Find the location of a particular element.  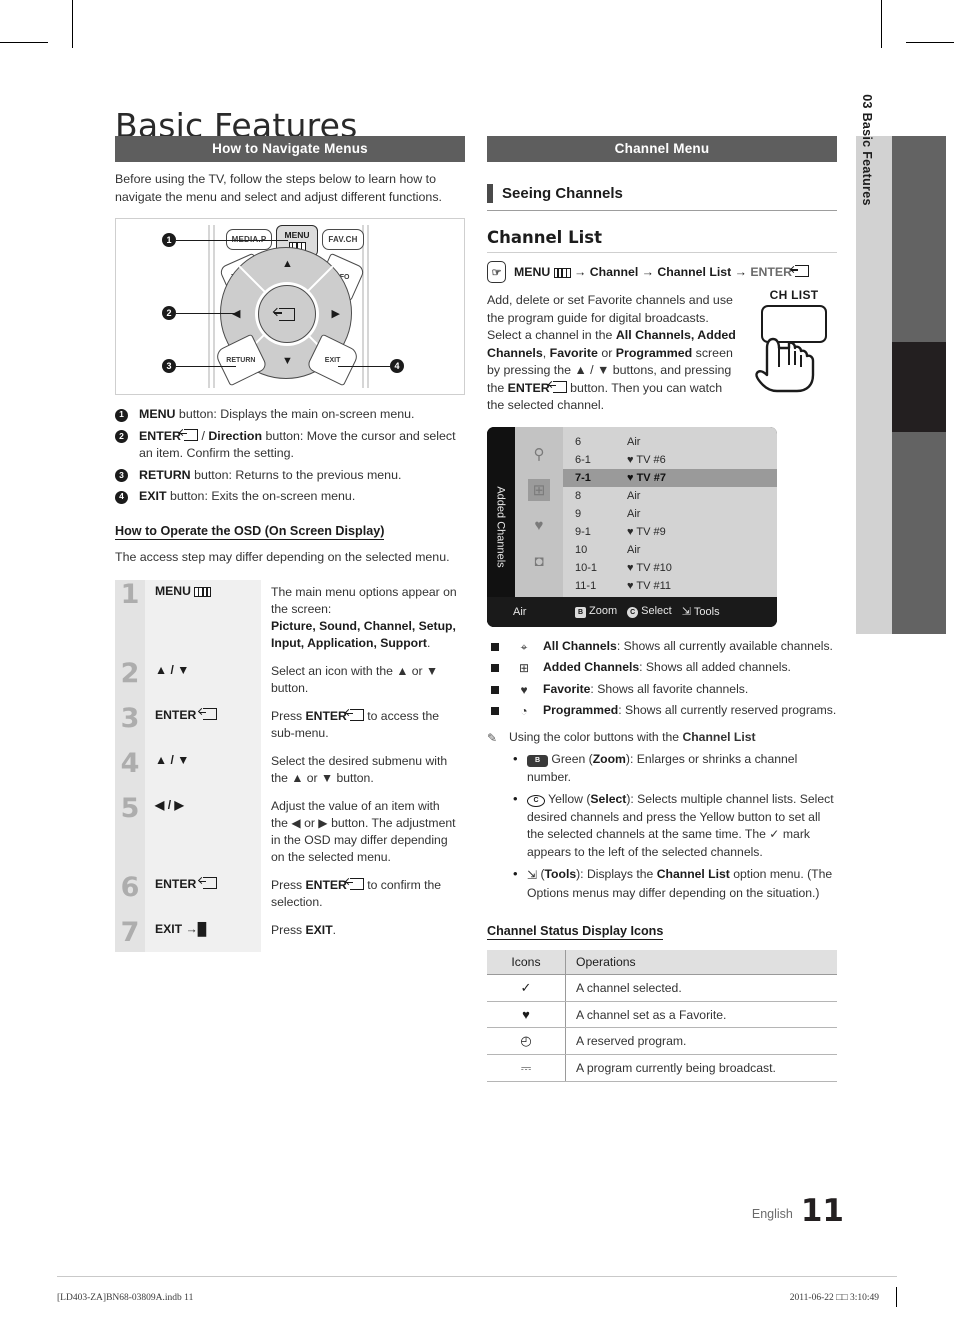

osd-all-channels-icon: ⚲ is located at coordinates (539, 454).